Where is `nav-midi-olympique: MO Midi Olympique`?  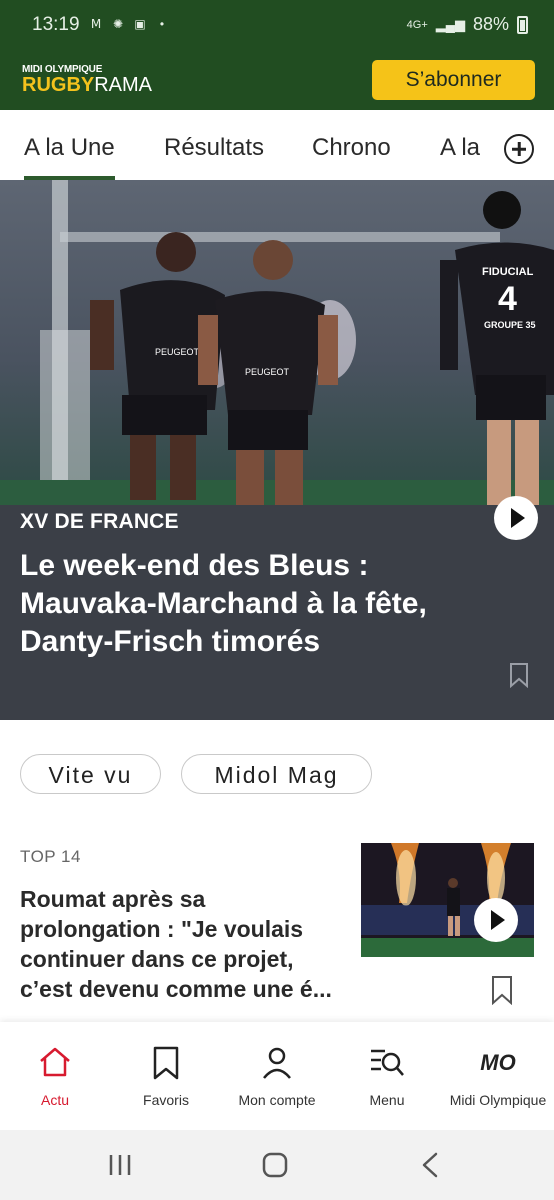 nav-midi-olympique: MO Midi Olympique is located at coordinates (498, 1076).